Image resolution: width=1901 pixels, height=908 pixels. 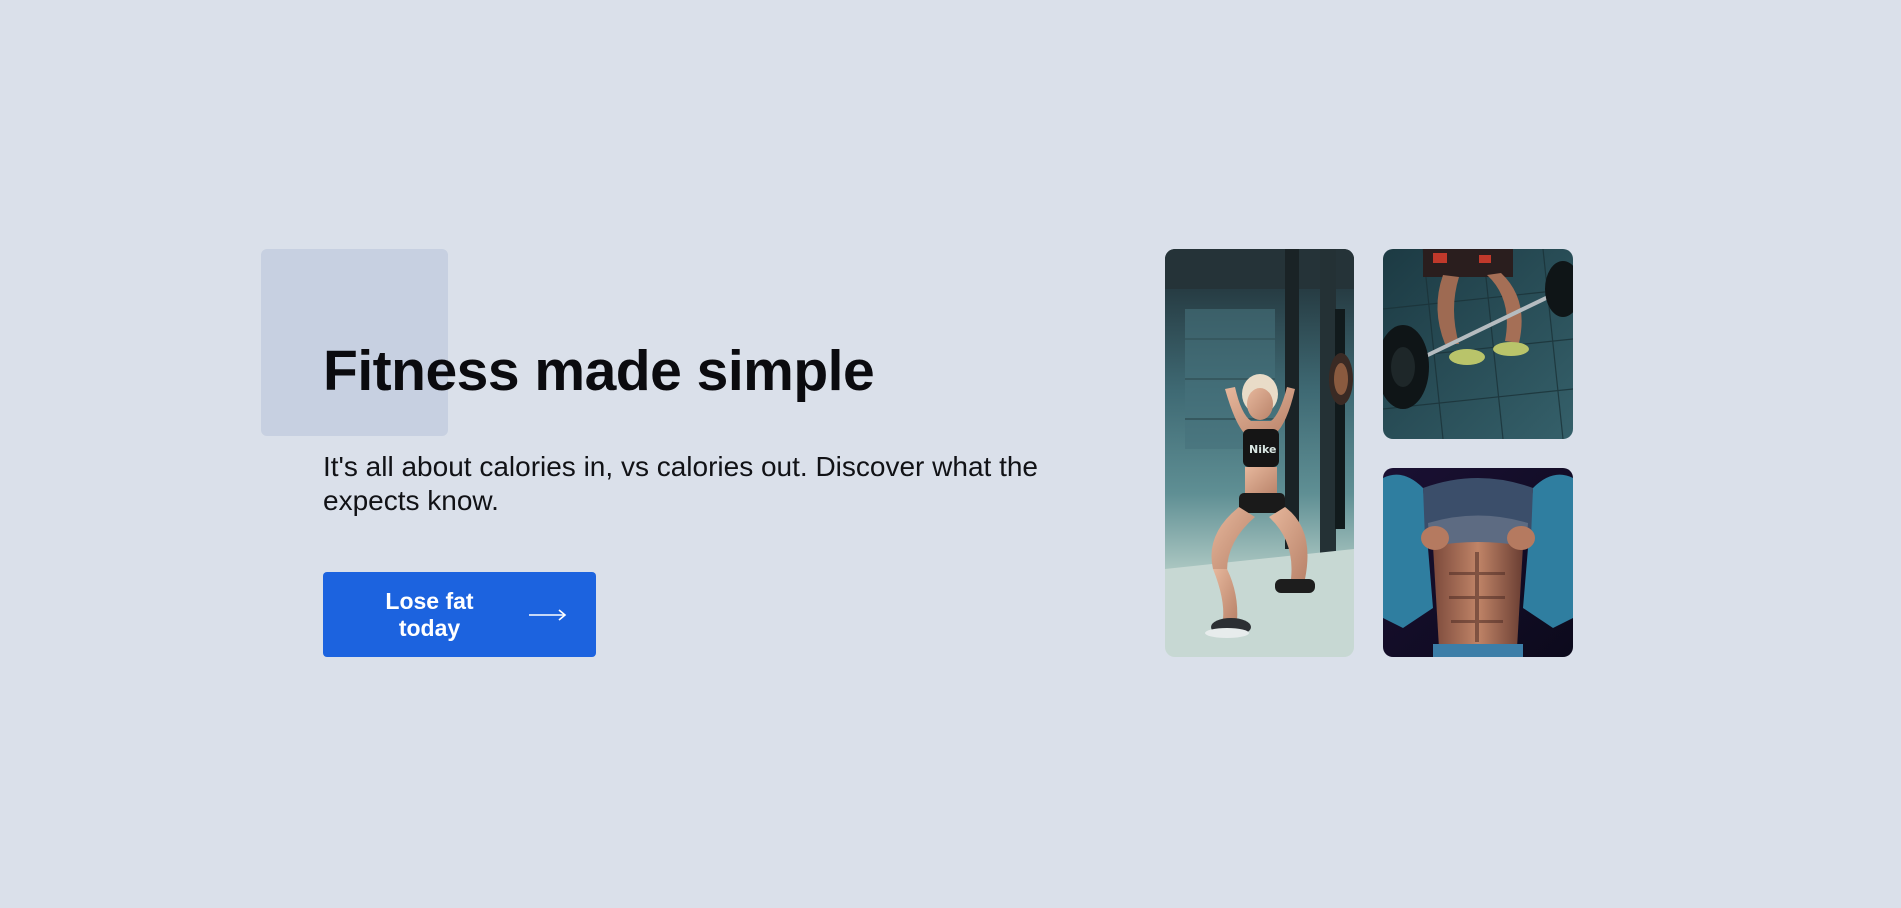 What do you see at coordinates (548, 614) in the screenshot?
I see `arrow-right-icon` at bounding box center [548, 614].